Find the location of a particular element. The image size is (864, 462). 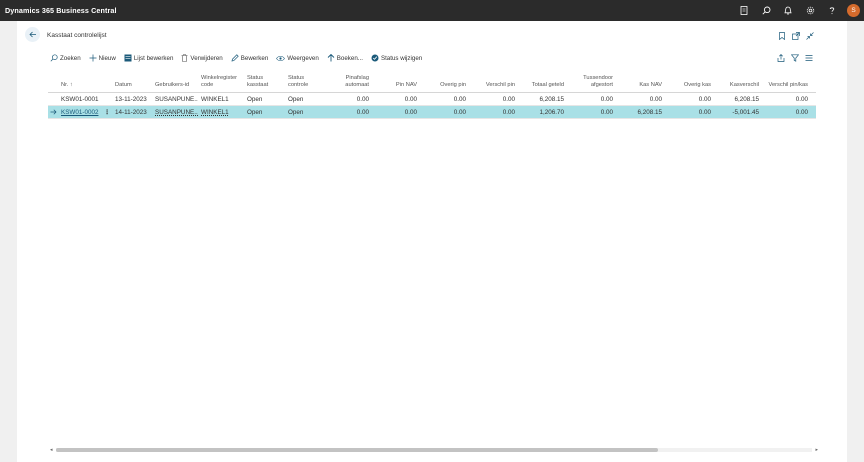

cell-datum: 14-11-2023 is located at coordinates (131, 112).